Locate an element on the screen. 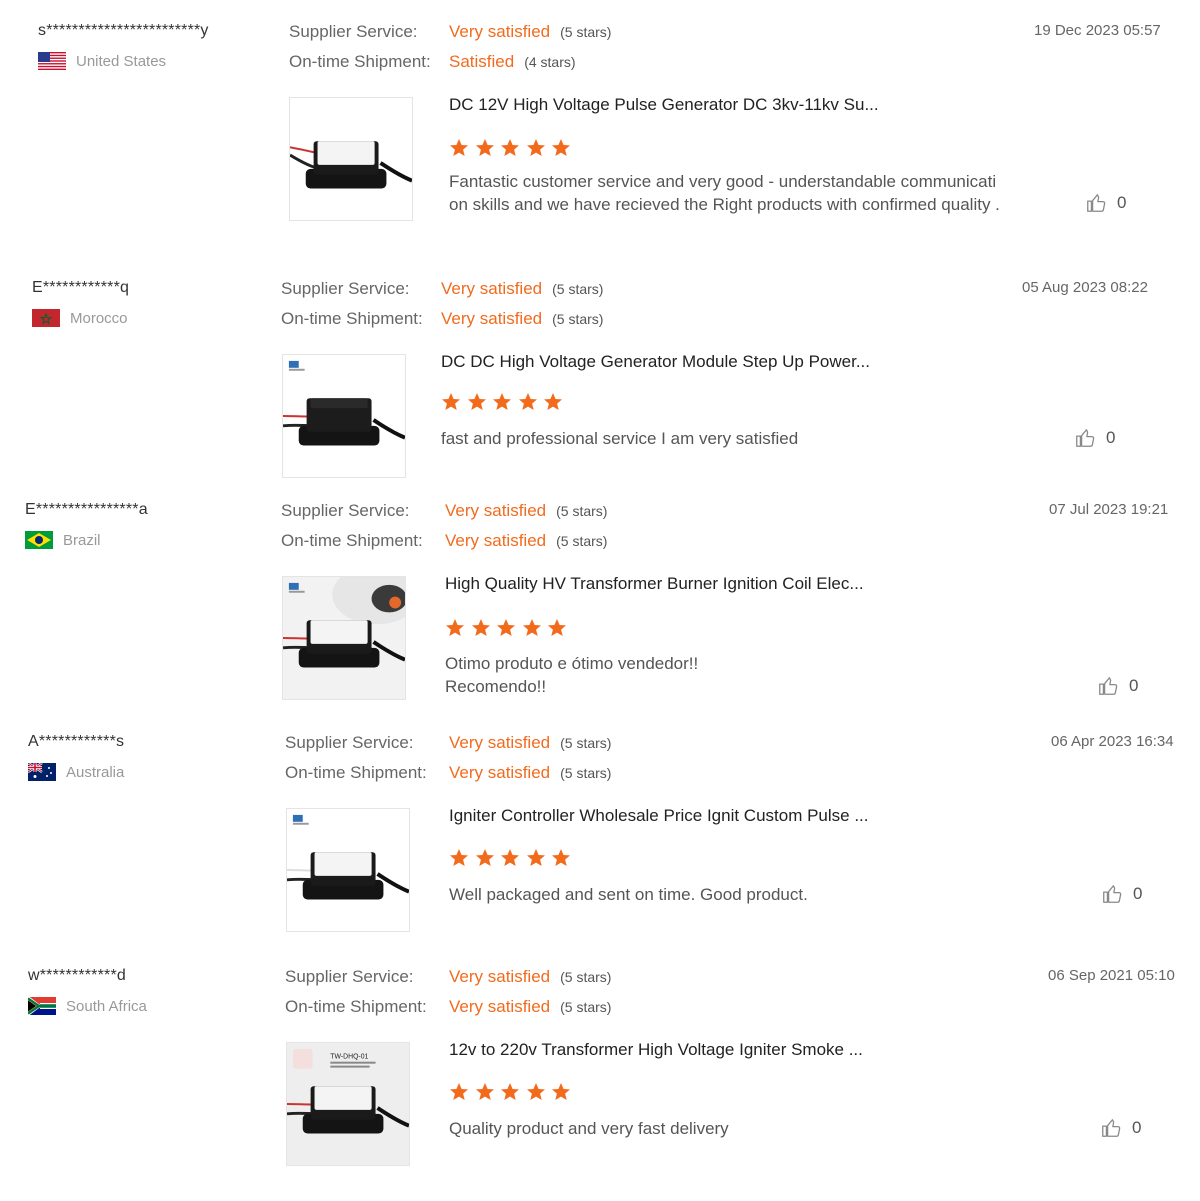 The height and width of the screenshot is (1201, 1200). review-date: 19 Dec 2023 05:57 is located at coordinates (1097, 30).